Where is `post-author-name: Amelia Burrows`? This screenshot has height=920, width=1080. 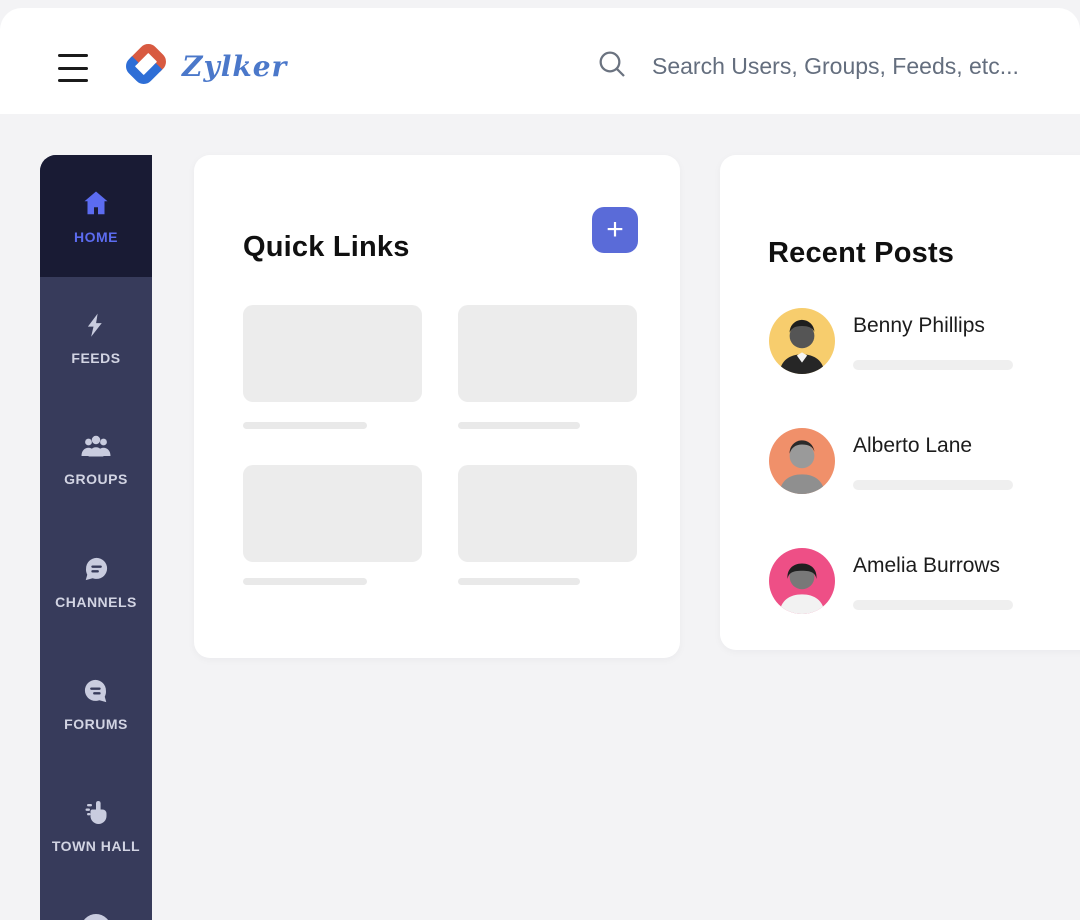
post-author-name: Amelia Burrows is located at coordinates (926, 566).